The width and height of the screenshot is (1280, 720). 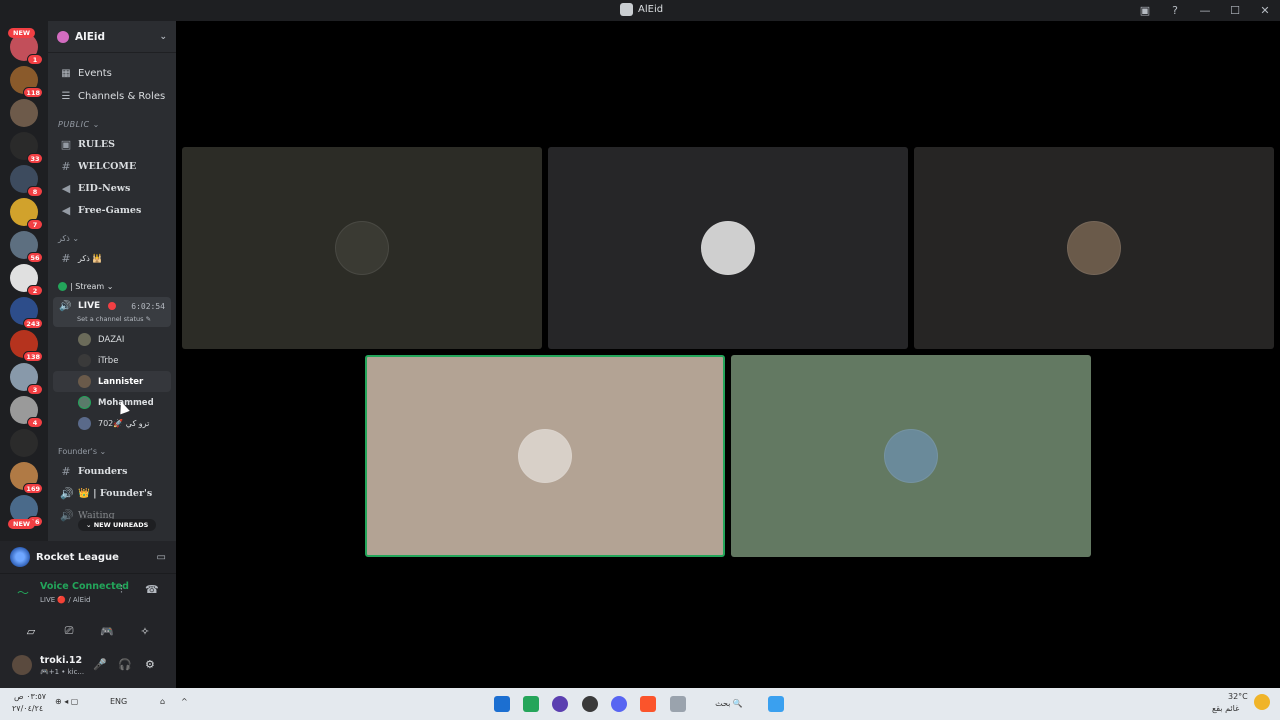 What do you see at coordinates (35, 59) in the screenshot?
I see `unread-badge: 1` at bounding box center [35, 59].